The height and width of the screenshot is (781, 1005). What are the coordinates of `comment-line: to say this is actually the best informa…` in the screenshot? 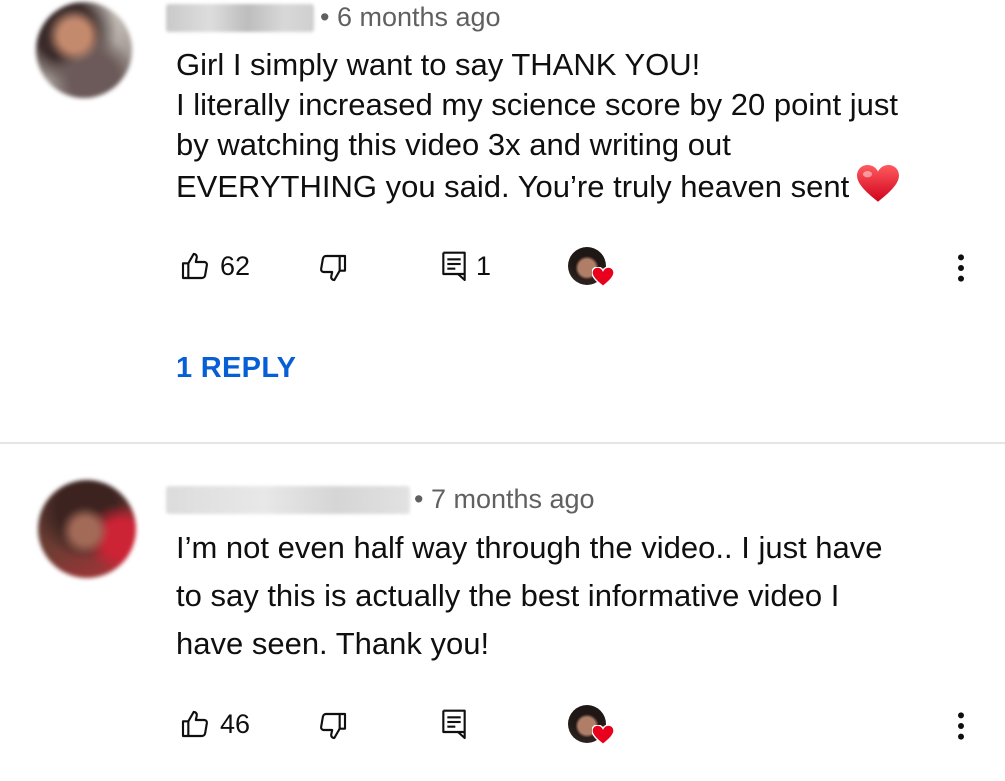 It's located at (508, 595).